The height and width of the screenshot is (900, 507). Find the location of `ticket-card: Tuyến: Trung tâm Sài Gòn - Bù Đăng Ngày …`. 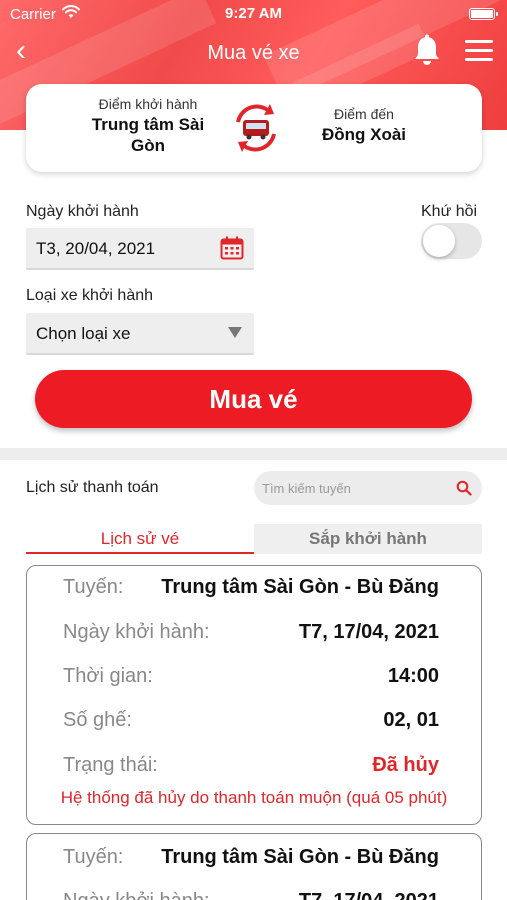

ticket-card: Tuyến: Trung tâm Sài Gòn - Bù Đăng Ngày … is located at coordinates (254, 866).